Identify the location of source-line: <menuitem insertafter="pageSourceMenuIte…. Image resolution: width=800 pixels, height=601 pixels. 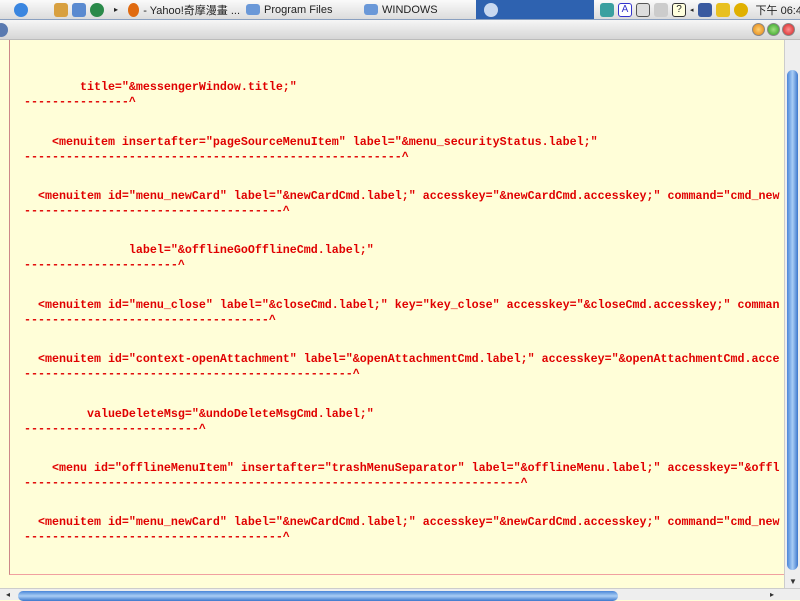
(311, 142).